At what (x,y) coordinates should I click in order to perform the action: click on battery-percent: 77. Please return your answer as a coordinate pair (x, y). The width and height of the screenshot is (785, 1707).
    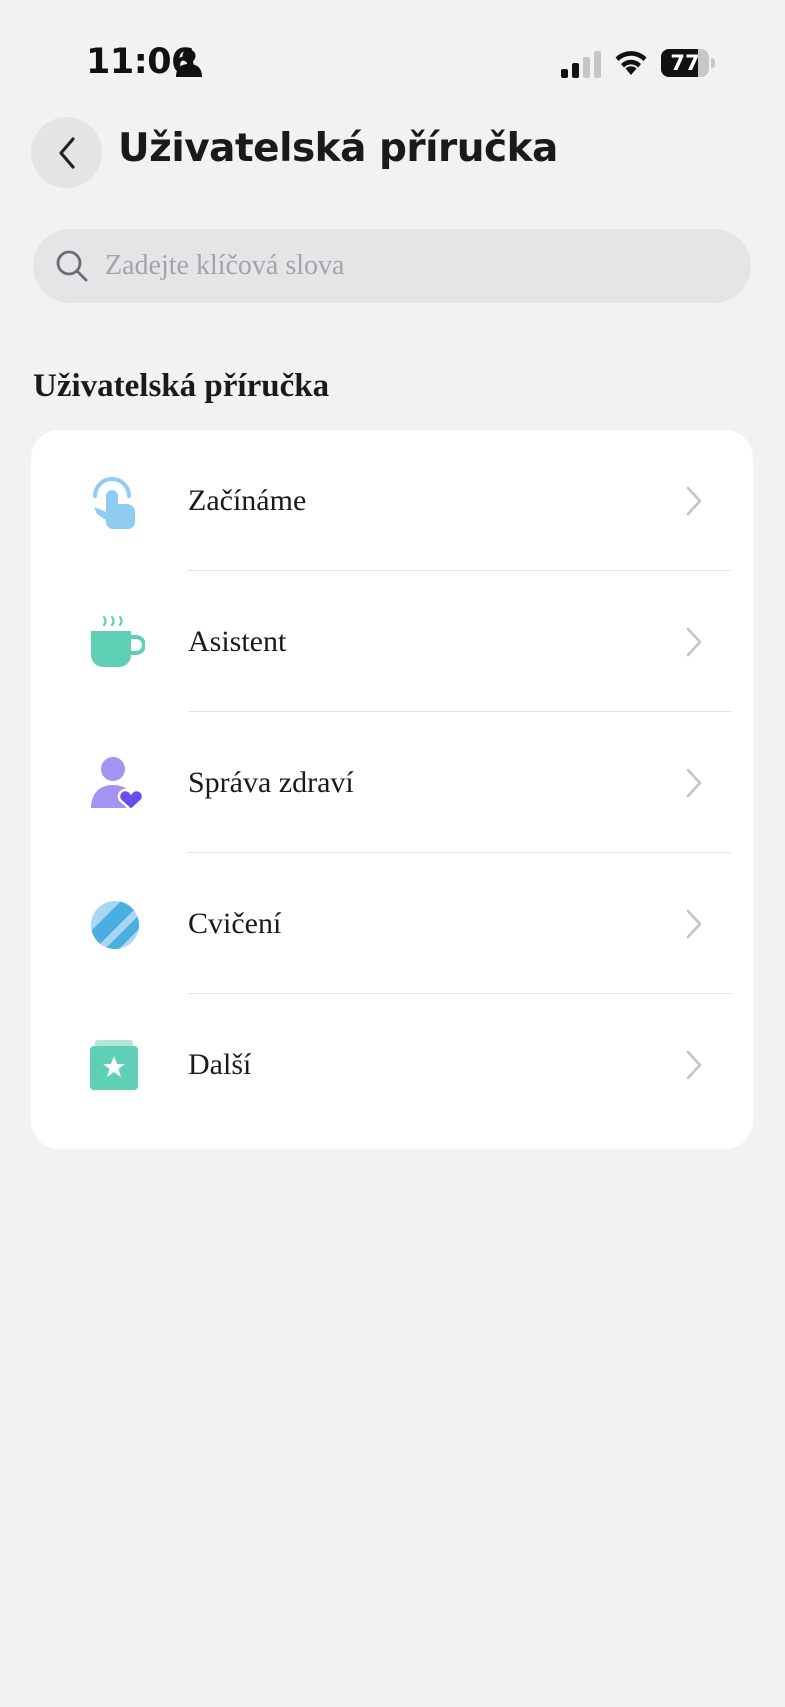
    Looking at the image, I should click on (685, 63).